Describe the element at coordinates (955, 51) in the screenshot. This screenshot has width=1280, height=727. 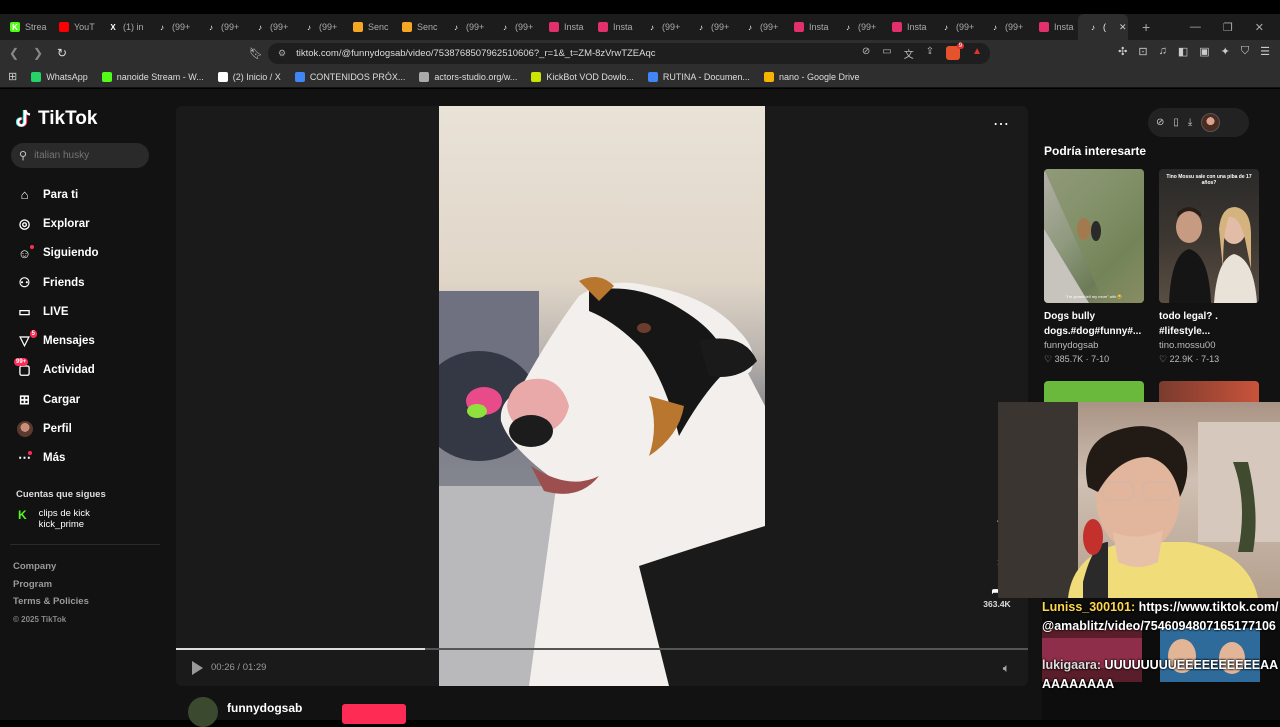
I see `brave-shields-icon: 9` at that location.